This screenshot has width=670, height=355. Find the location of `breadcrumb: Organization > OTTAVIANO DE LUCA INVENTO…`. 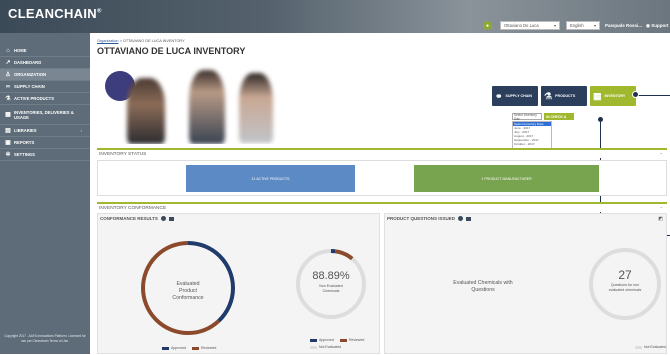

breadcrumb: Organization > OTTAVIANO DE LUCA INVENTO… is located at coordinates (141, 41).